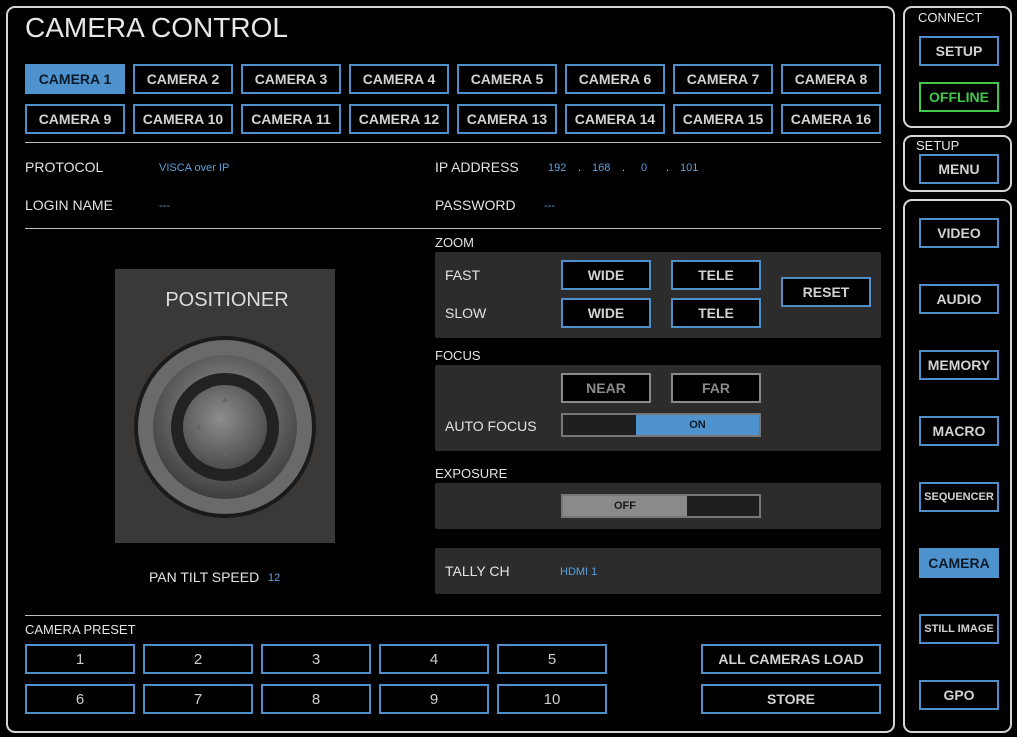 This screenshot has height=737, width=1017. What do you see at coordinates (454, 242) in the screenshot?
I see `zoom-title: ZOOM` at bounding box center [454, 242].